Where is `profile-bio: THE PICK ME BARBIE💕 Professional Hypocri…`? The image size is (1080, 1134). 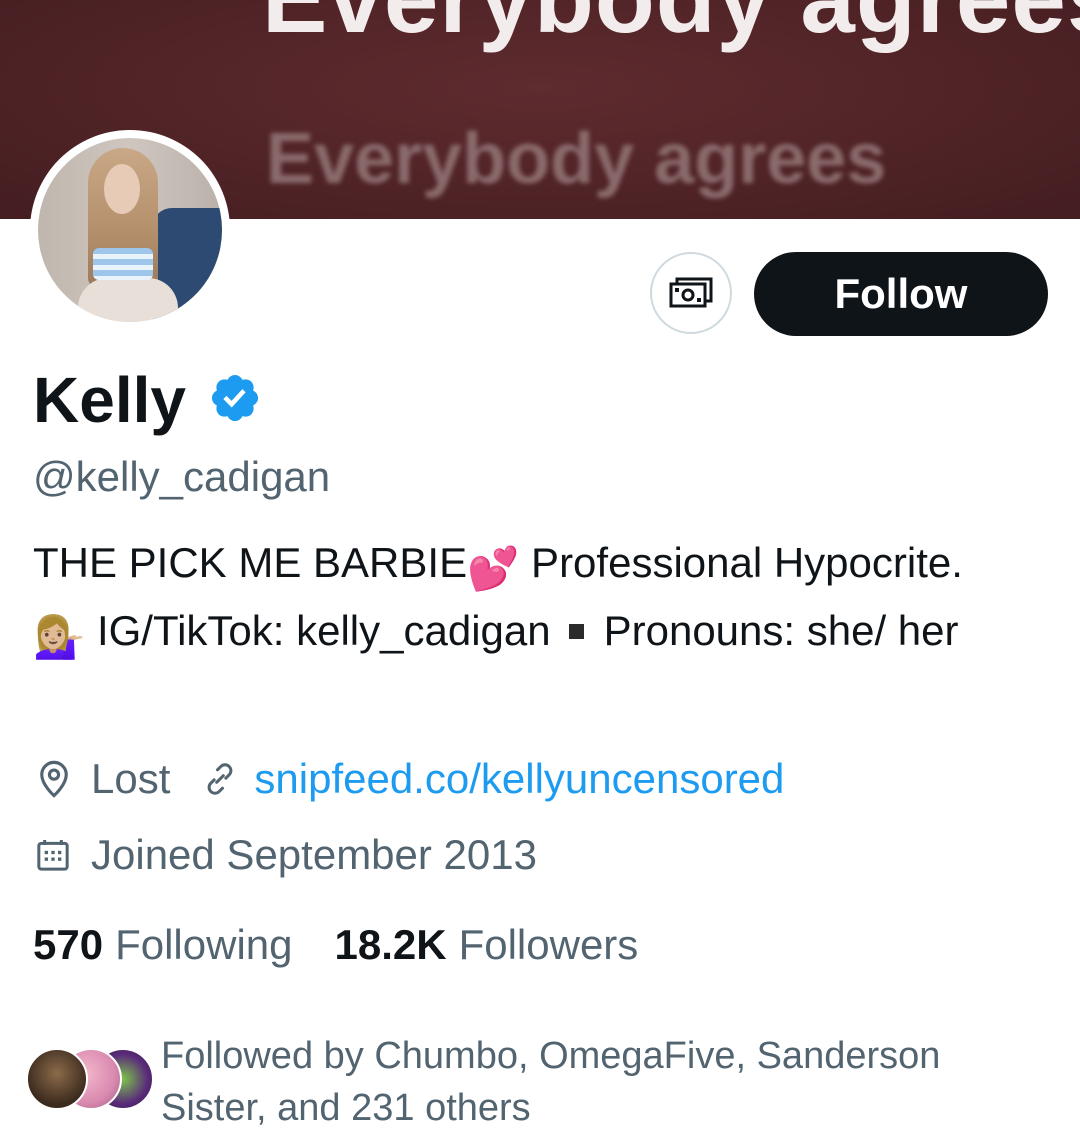
profile-bio: THE PICK ME BARBIE💕 Professional Hypocri… is located at coordinates (543, 600).